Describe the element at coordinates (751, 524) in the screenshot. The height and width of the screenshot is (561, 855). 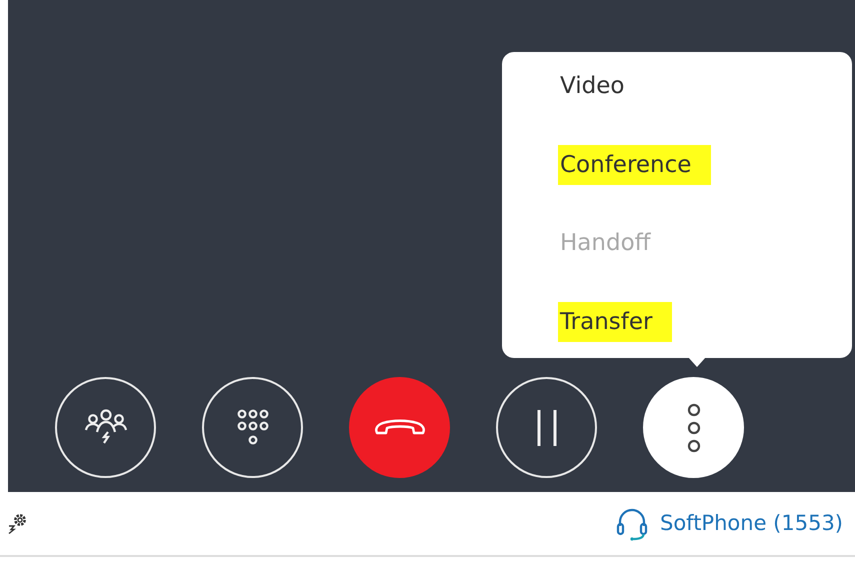
I see `softphone-label: SoftPhone (1553)` at that location.